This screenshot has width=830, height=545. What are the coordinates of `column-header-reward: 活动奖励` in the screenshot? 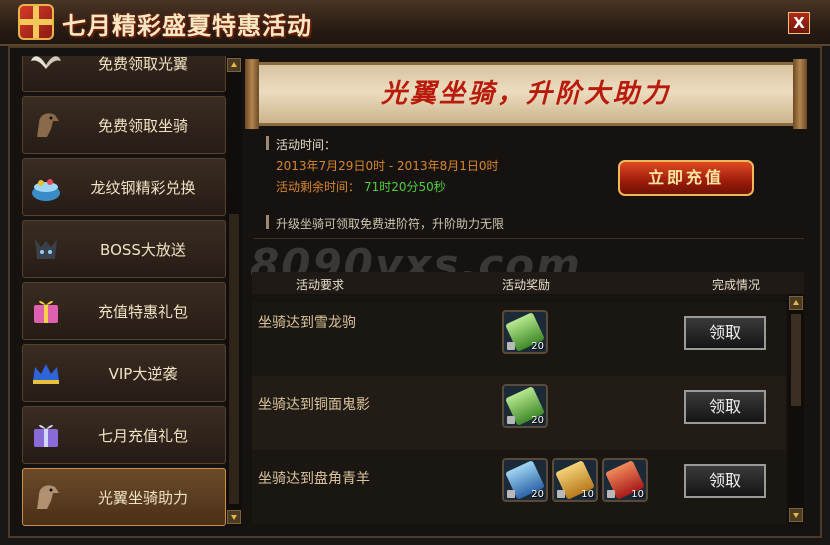 It's located at (526, 285).